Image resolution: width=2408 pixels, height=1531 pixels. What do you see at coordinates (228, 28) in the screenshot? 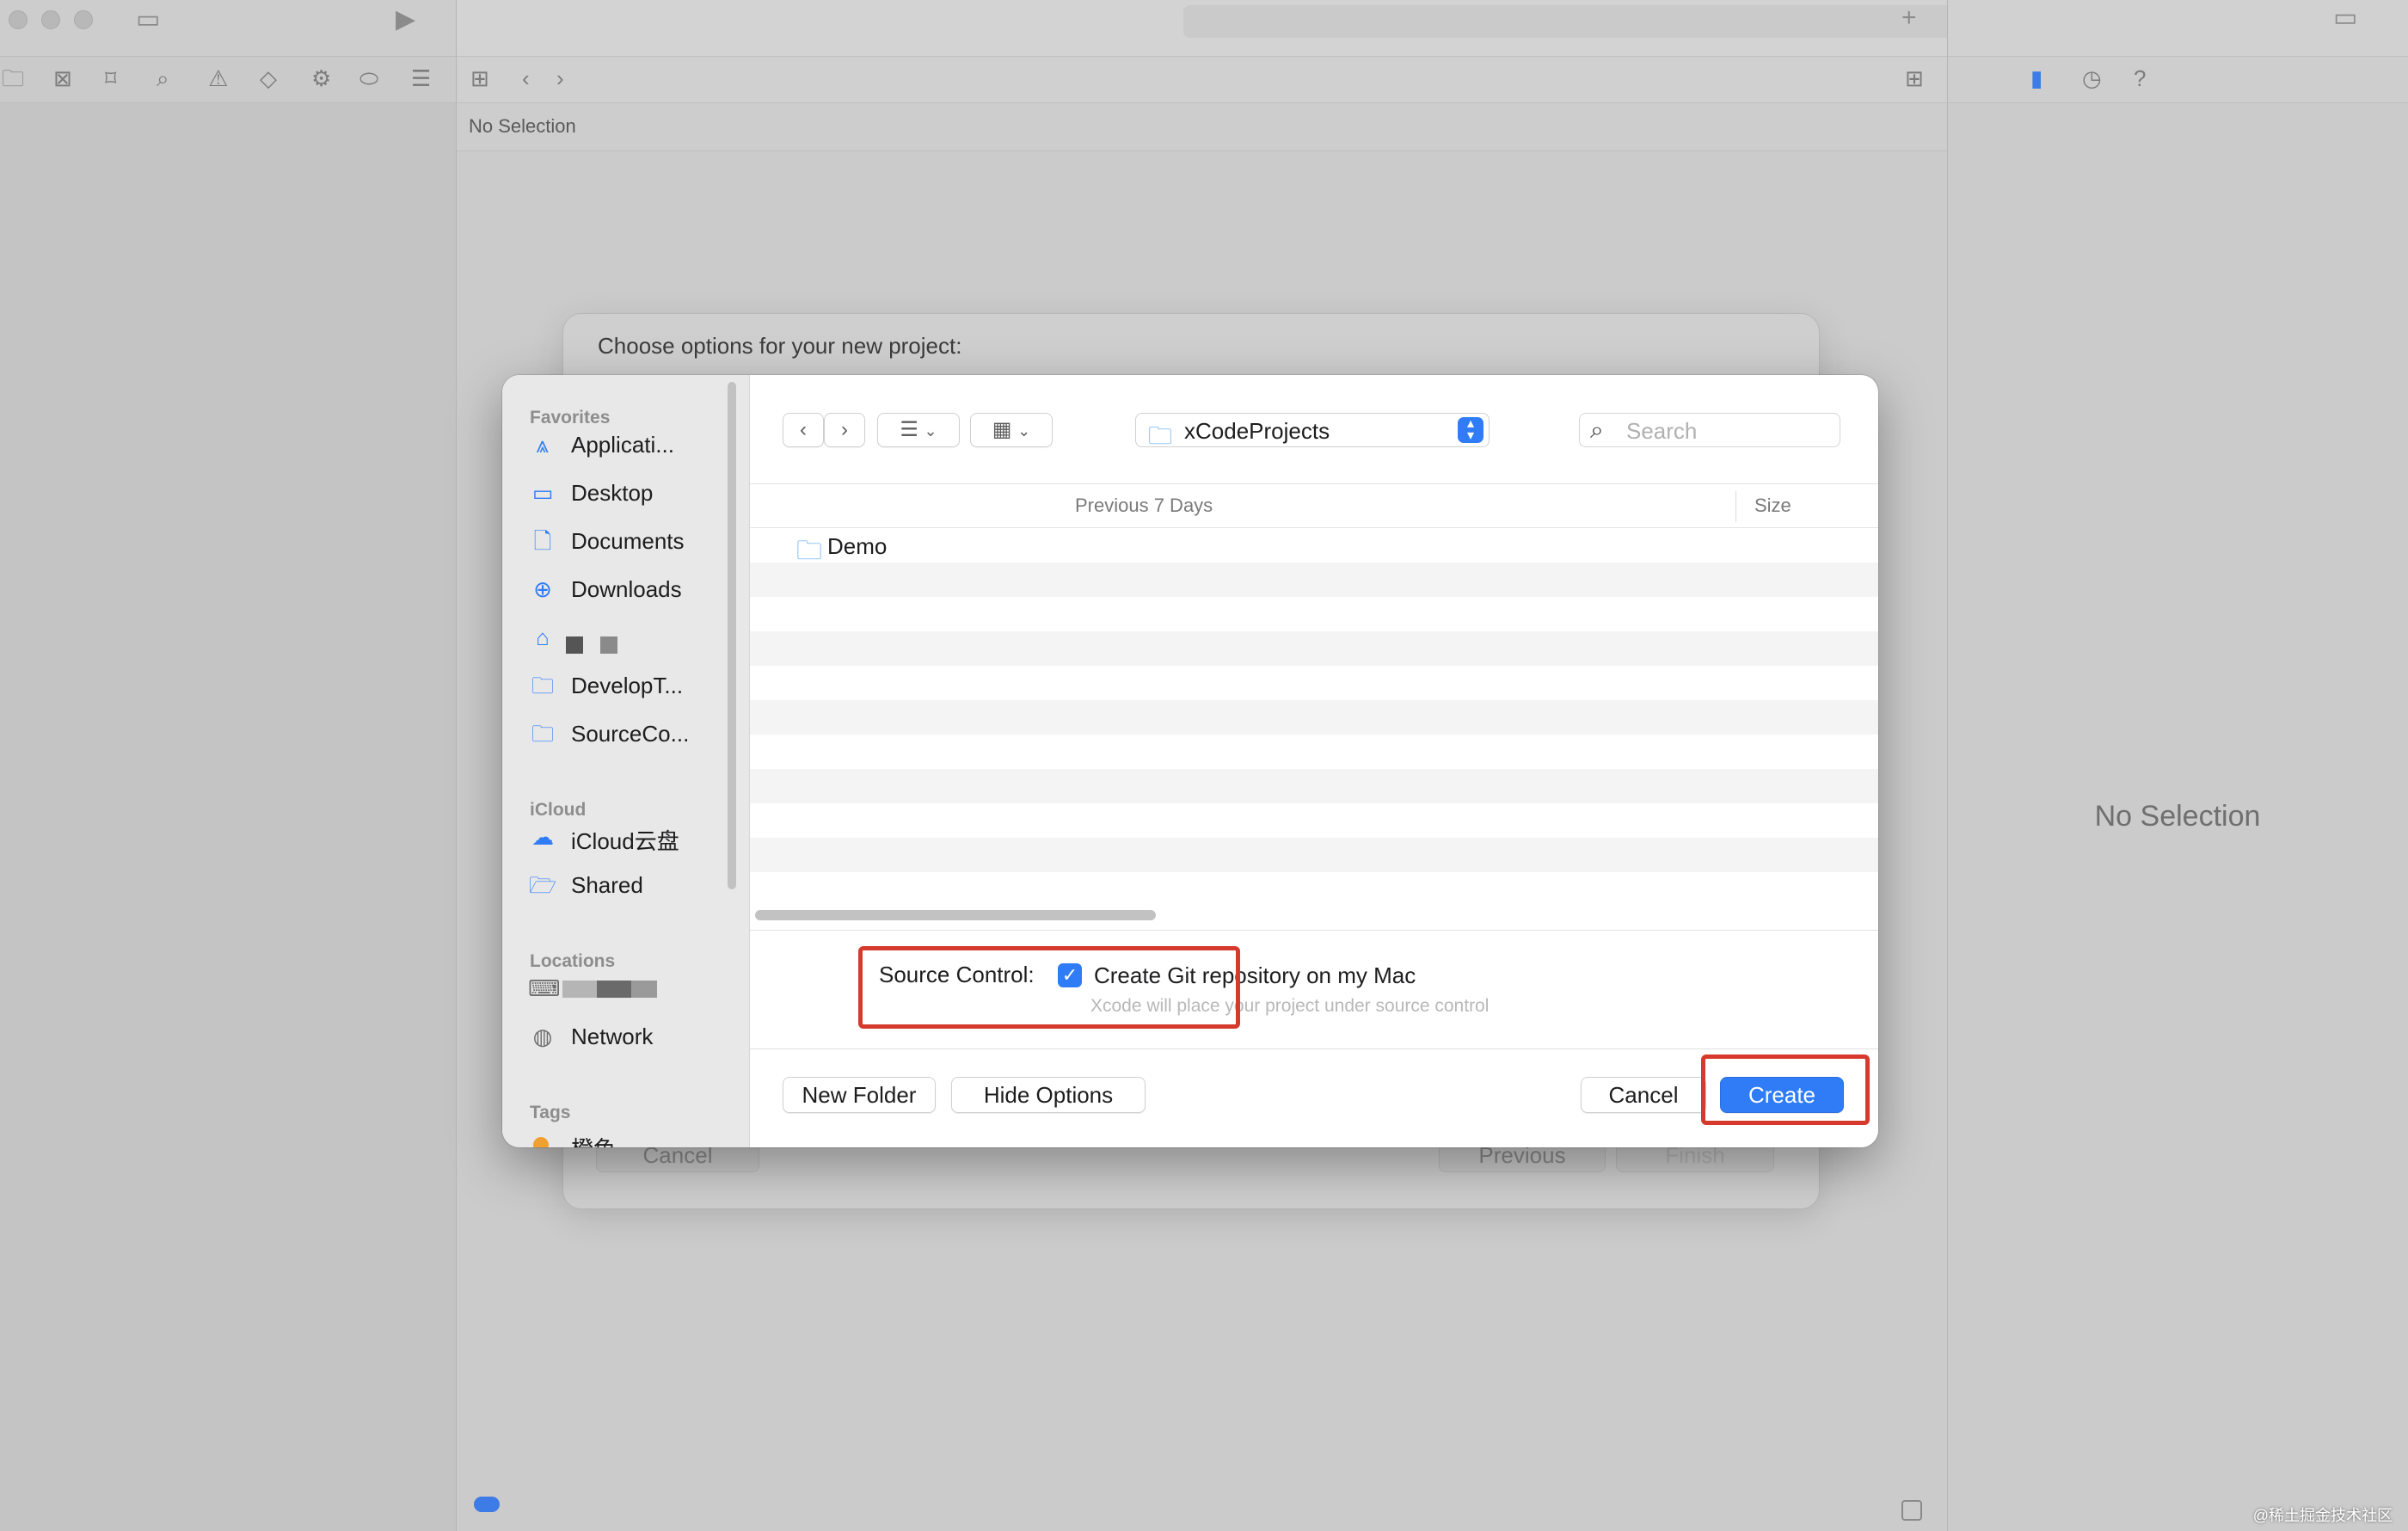
I see `left-toolbar` at bounding box center [228, 28].